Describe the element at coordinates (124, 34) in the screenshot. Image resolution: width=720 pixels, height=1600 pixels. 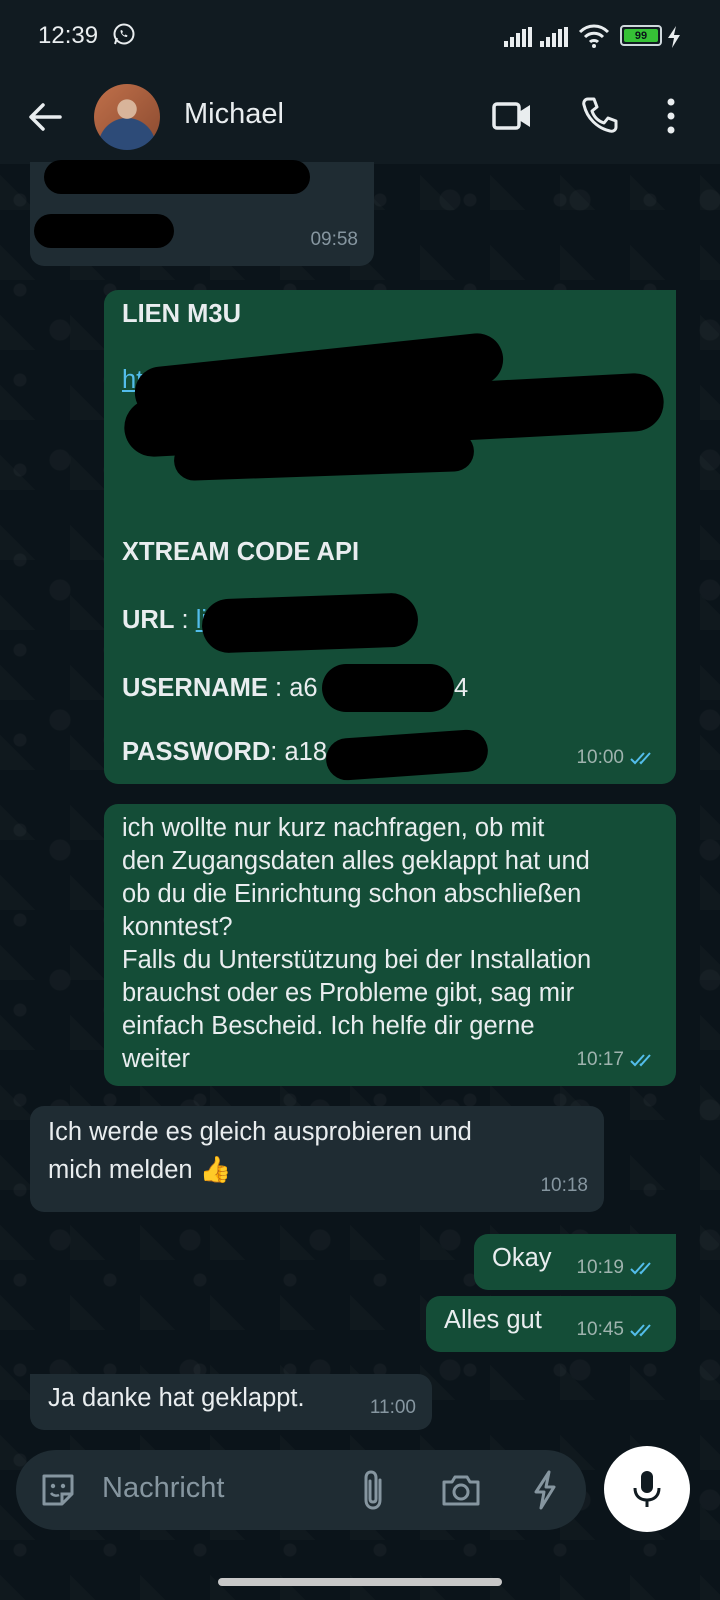
I see `whatsapp-status-icon` at that location.